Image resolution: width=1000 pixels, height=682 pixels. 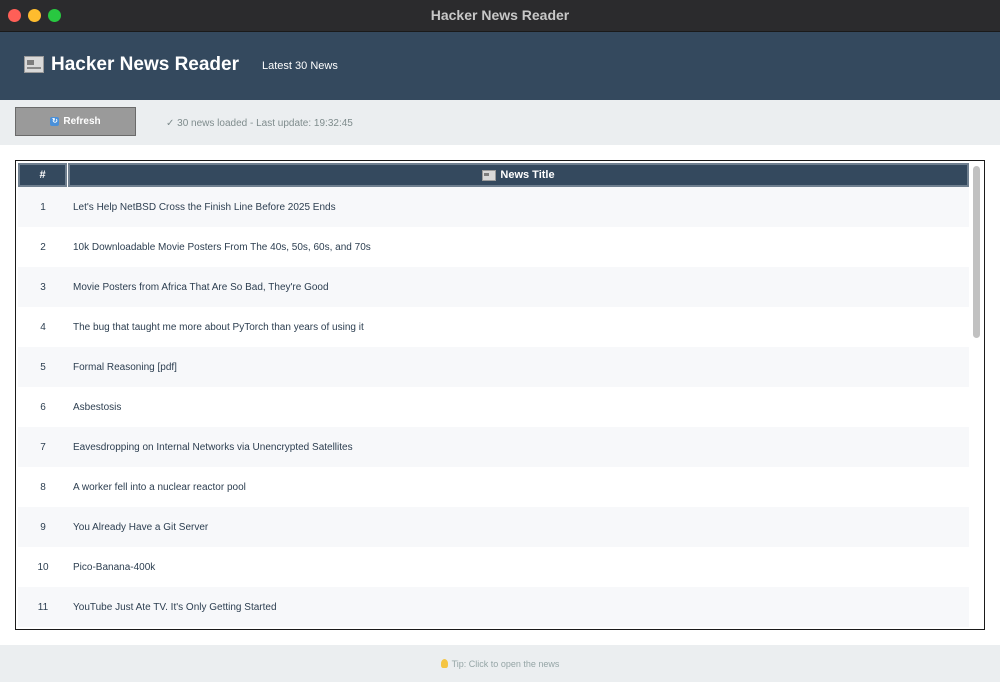 What do you see at coordinates (976, 252) in the screenshot?
I see `scrollbar-thumb` at bounding box center [976, 252].